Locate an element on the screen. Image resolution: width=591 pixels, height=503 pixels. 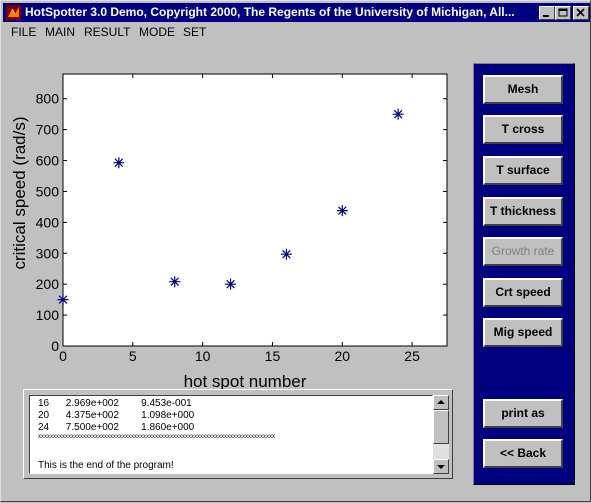
y-tick-label: 300 is located at coordinates (48, 253).